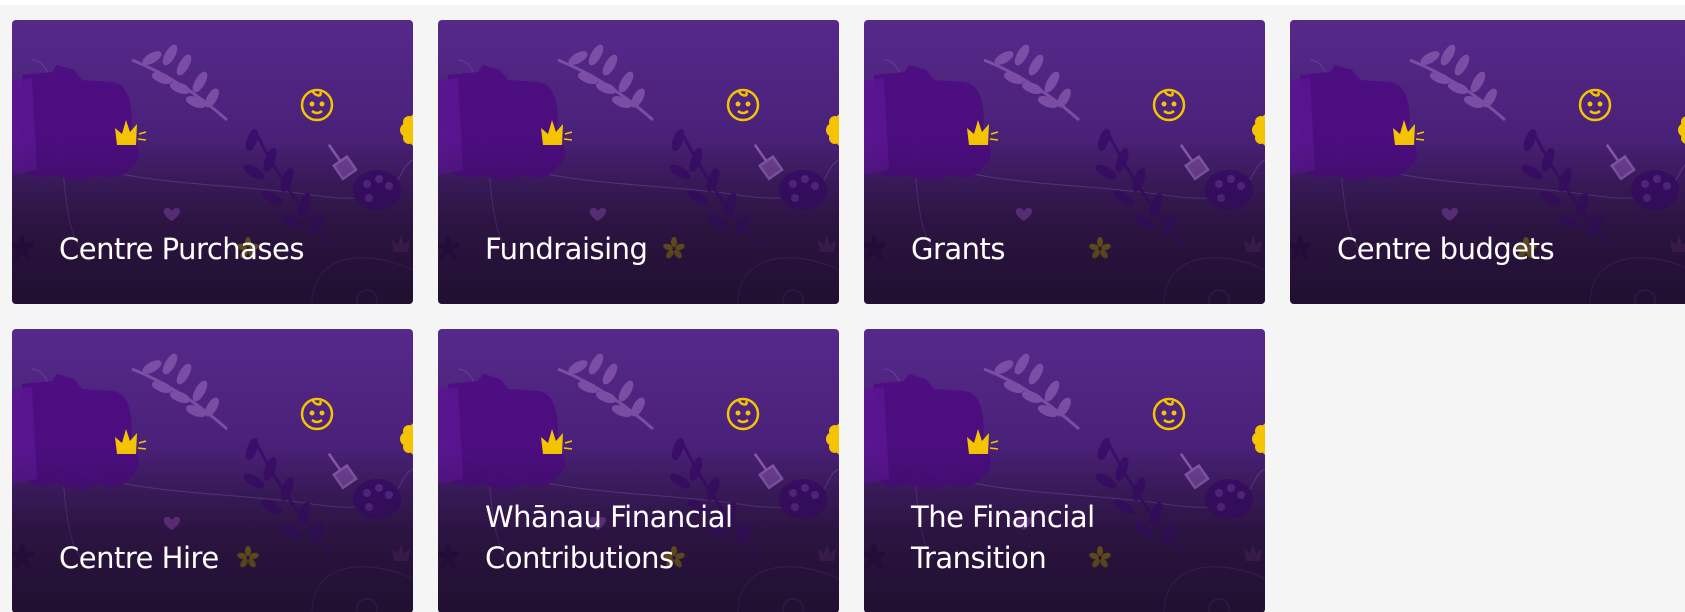 Image resolution: width=1685 pixels, height=612 pixels. I want to click on card-title: Centre Hire, so click(139, 558).